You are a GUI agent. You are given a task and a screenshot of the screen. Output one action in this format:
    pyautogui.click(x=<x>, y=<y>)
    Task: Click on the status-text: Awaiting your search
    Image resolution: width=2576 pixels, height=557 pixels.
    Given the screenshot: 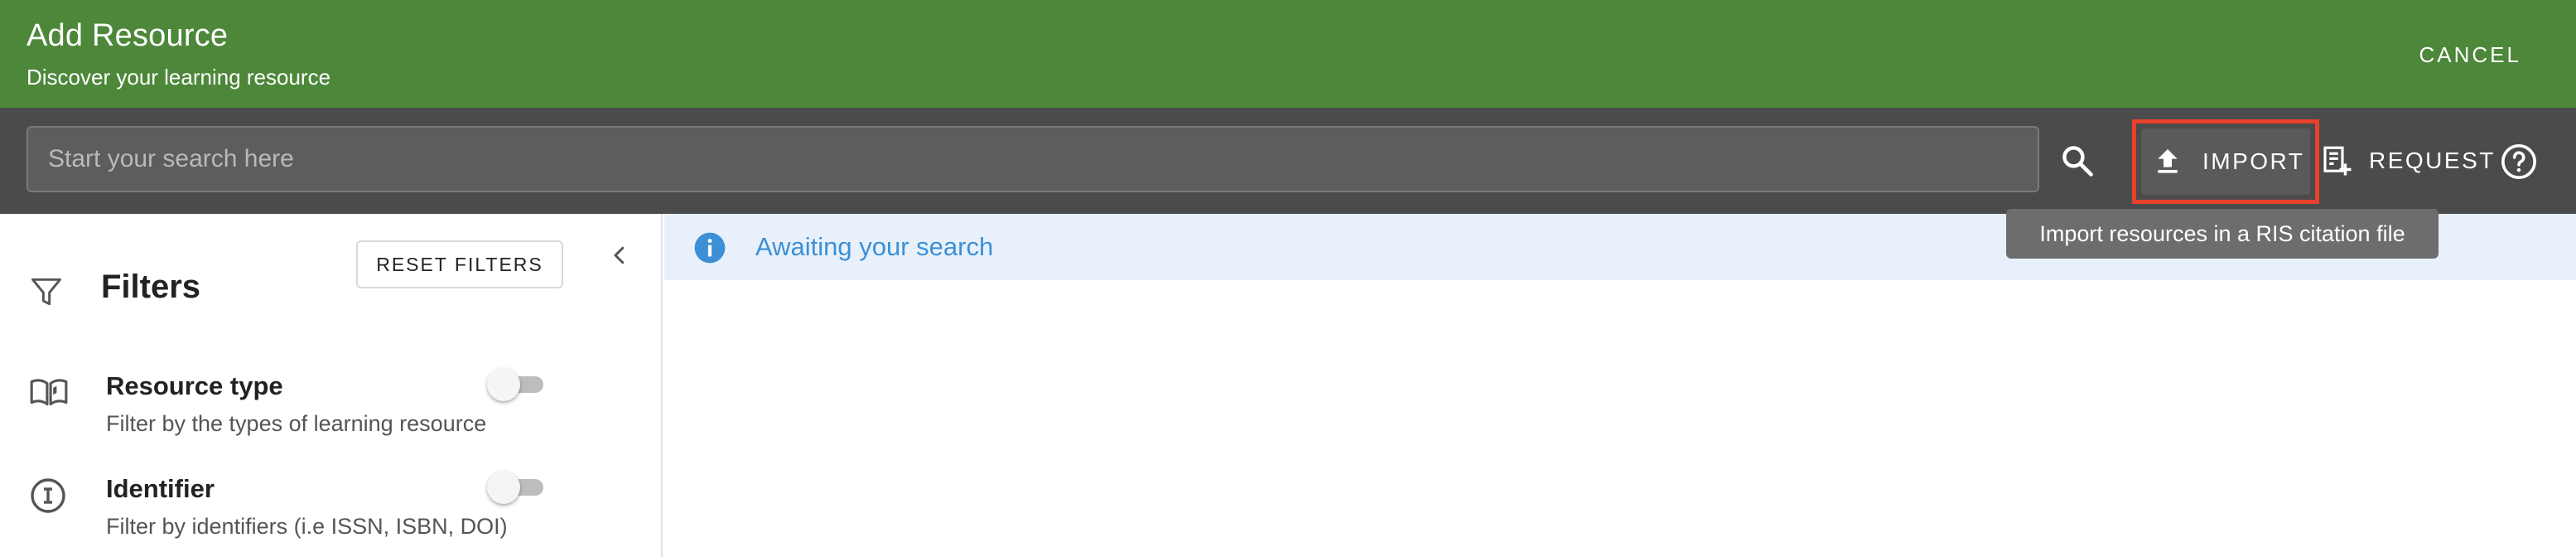 What is the action you would take?
    pyautogui.click(x=875, y=246)
    